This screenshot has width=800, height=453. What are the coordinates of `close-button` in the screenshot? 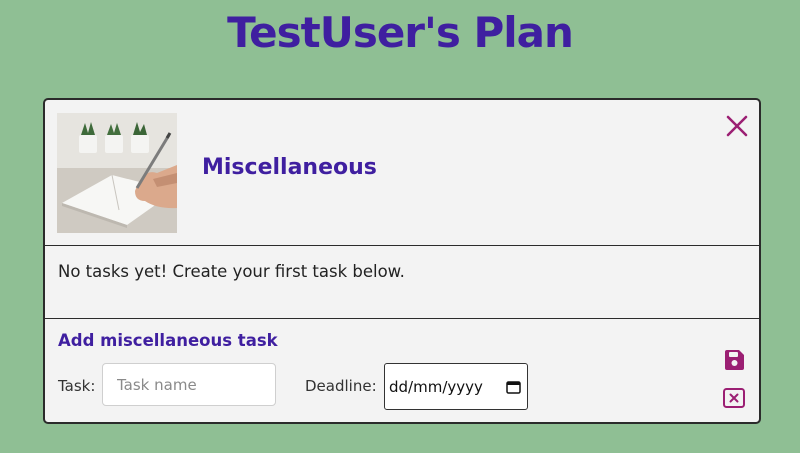 It's located at (737, 126).